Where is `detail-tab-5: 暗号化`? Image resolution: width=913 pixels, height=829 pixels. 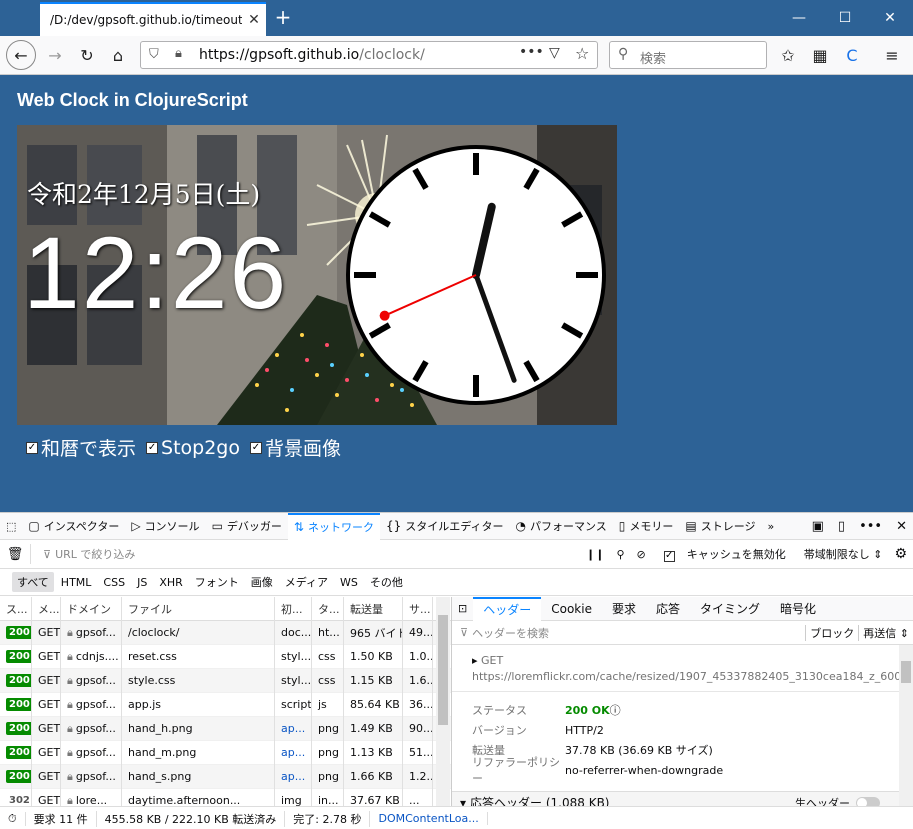
detail-tab-5: 暗号化 is located at coordinates (798, 609).